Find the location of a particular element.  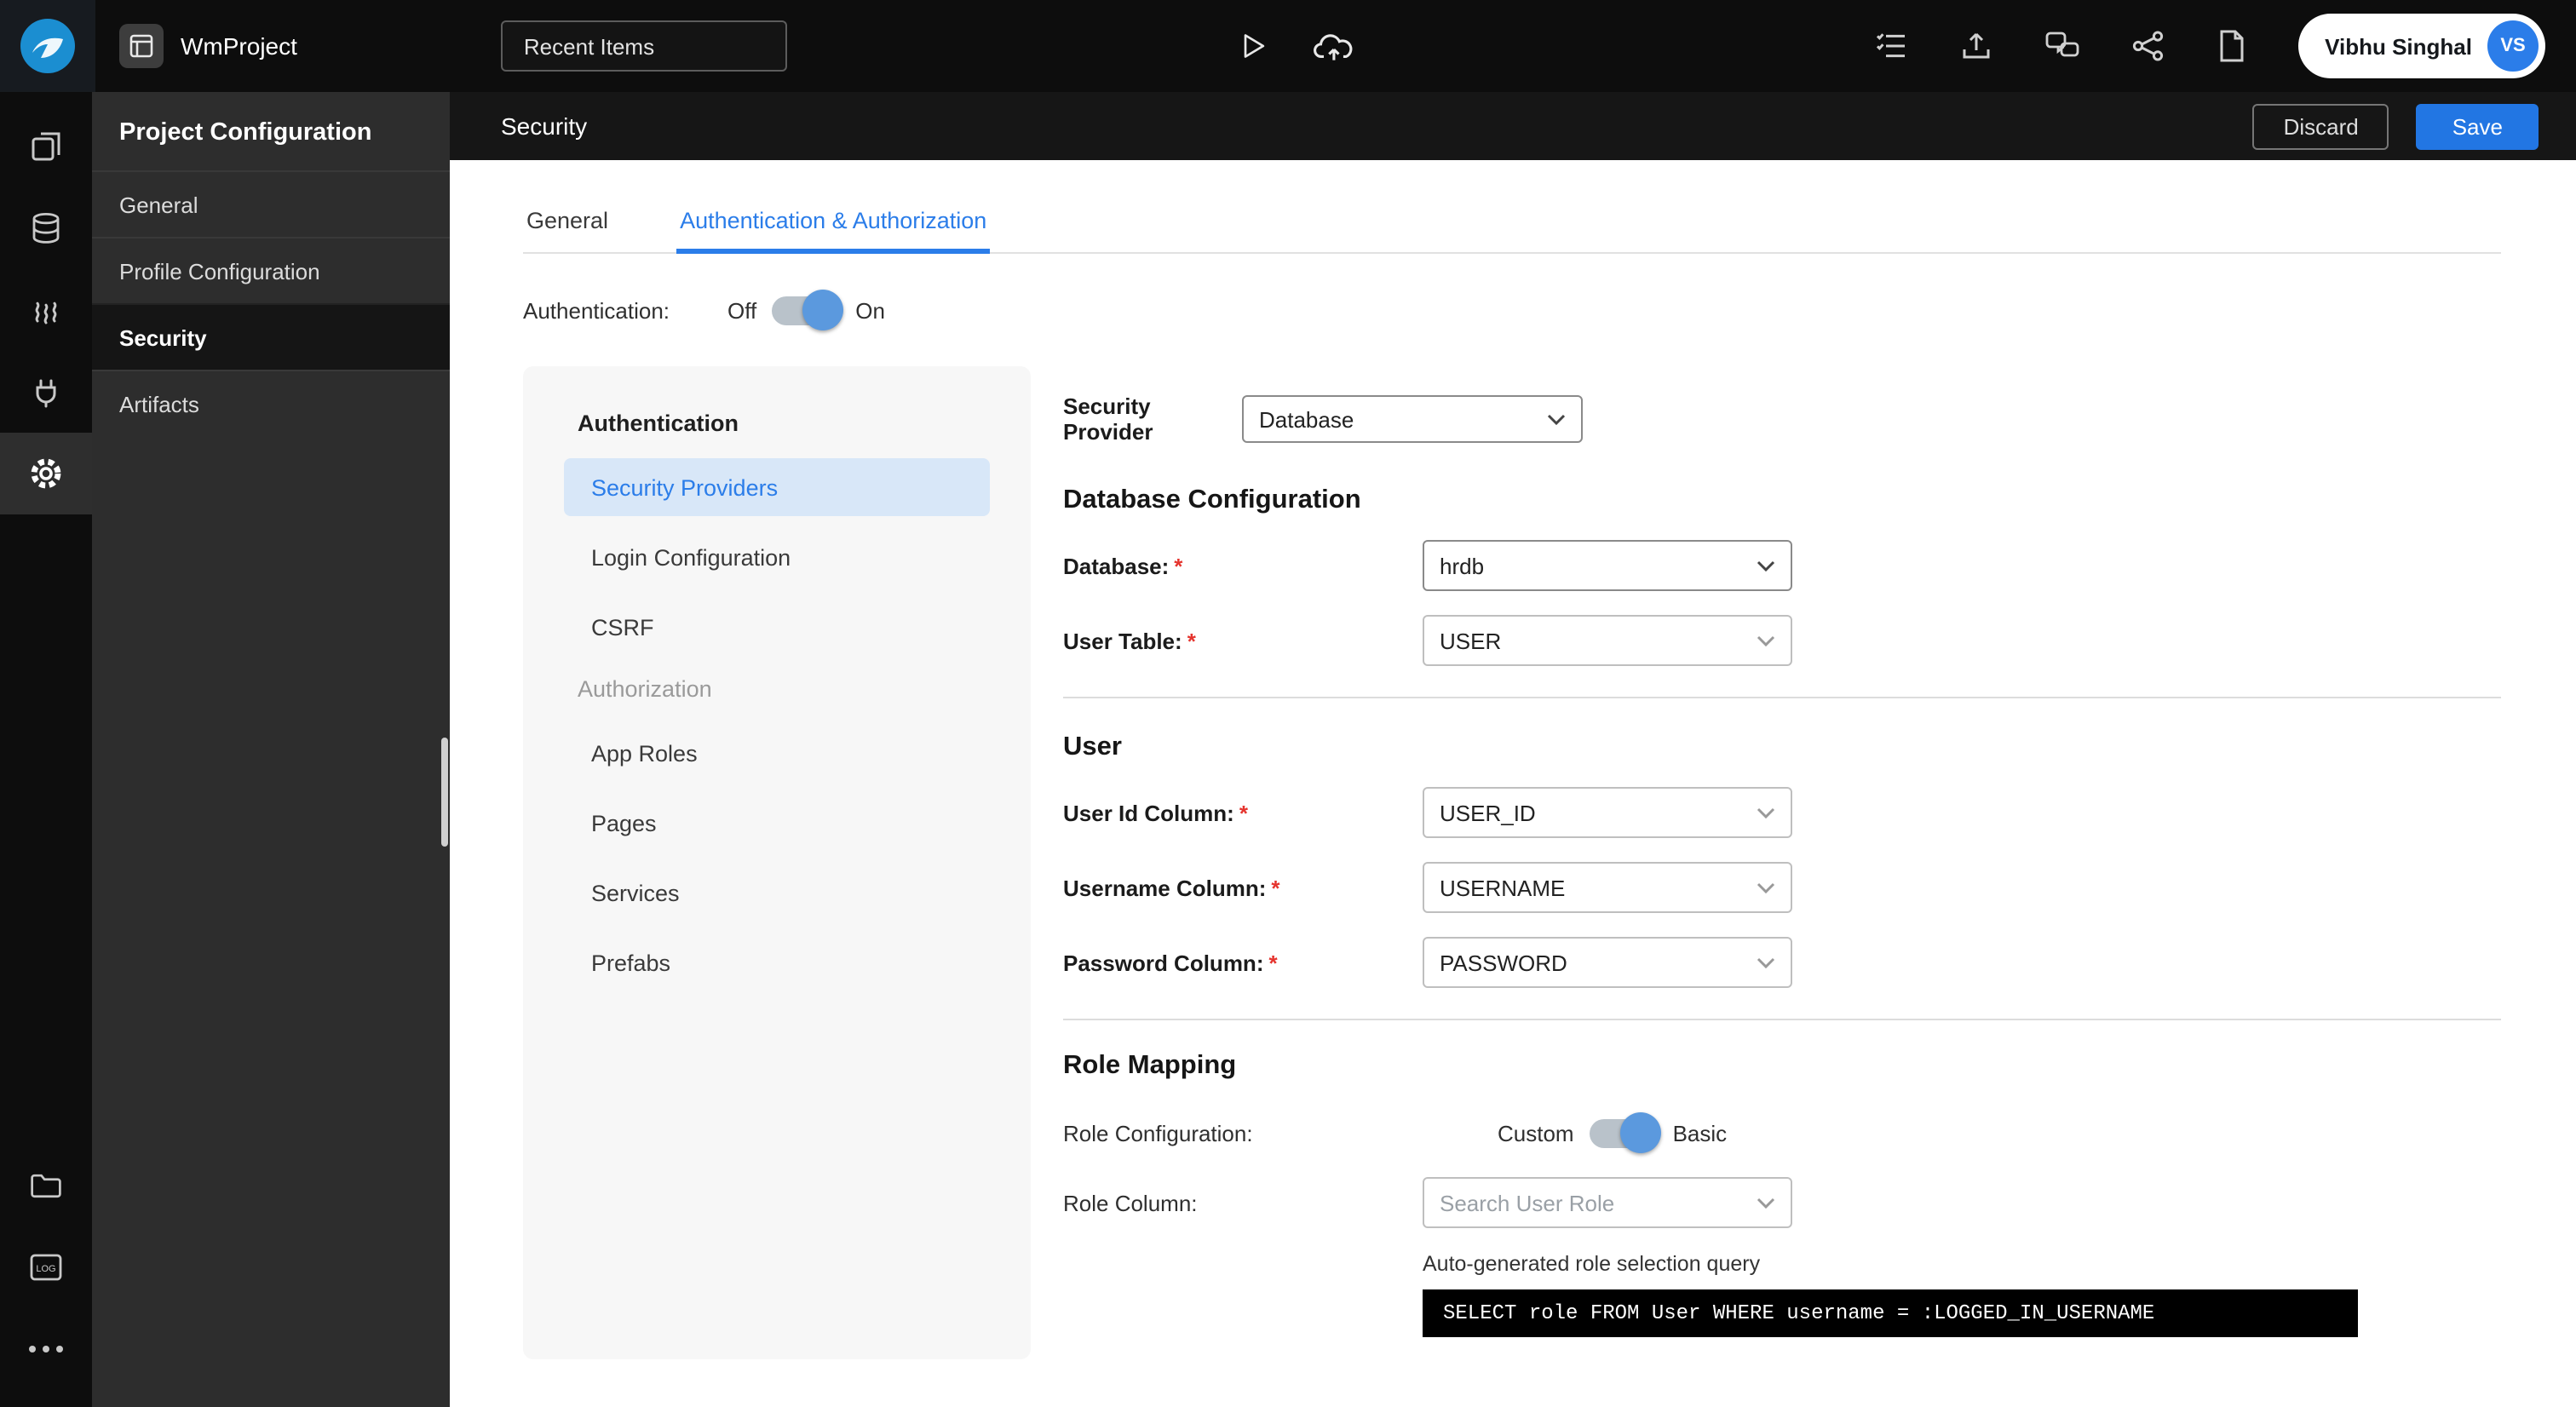

top-bar: WmProject Recent Items Vibhu Singhal VS is located at coordinates (1288, 46).